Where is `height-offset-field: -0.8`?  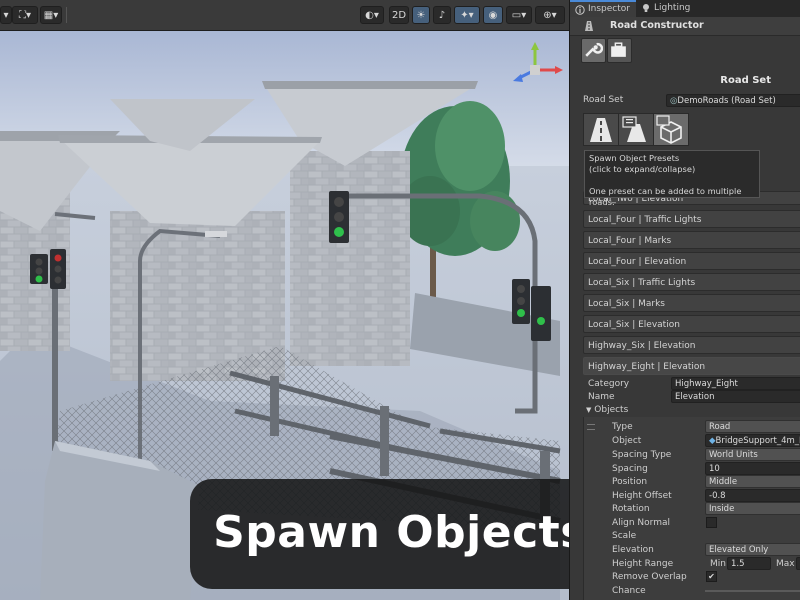
height-offset-field: -0.8 is located at coordinates (752, 495).